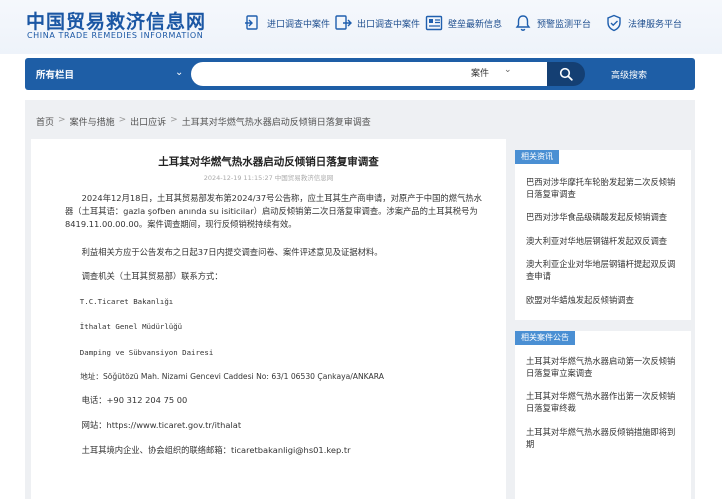 The height and width of the screenshot is (499, 722). Describe the element at coordinates (146, 352) in the screenshot. I see `article-paragraph: Damping ve Sübvansiyon Dairesi` at that location.